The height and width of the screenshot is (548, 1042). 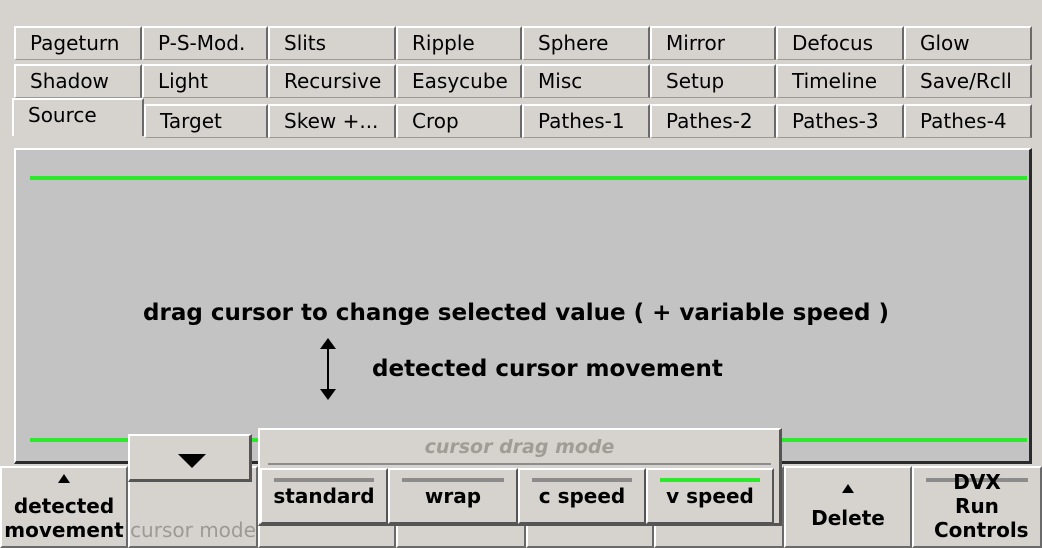 I want to click on mode-standard-button: standard, so click(x=324, y=496).